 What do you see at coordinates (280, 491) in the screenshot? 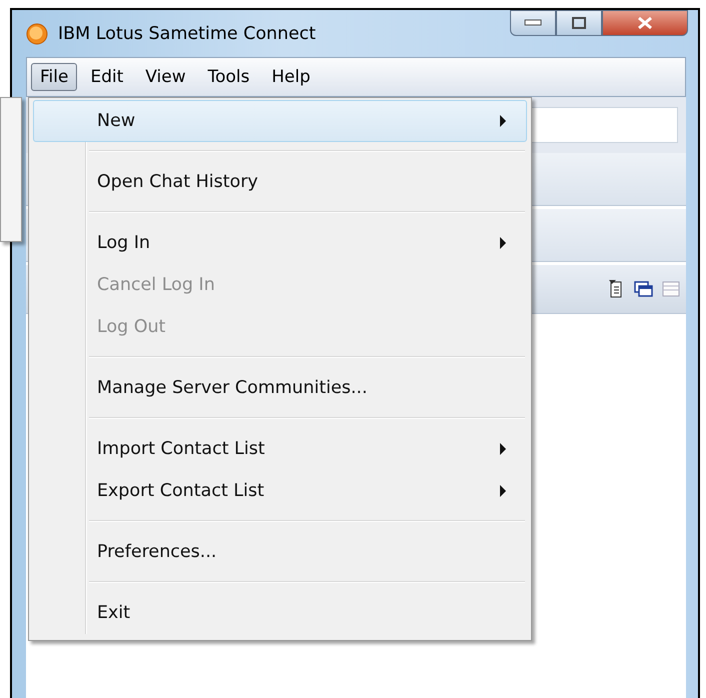
I see `menu-item: Export Contact List` at bounding box center [280, 491].